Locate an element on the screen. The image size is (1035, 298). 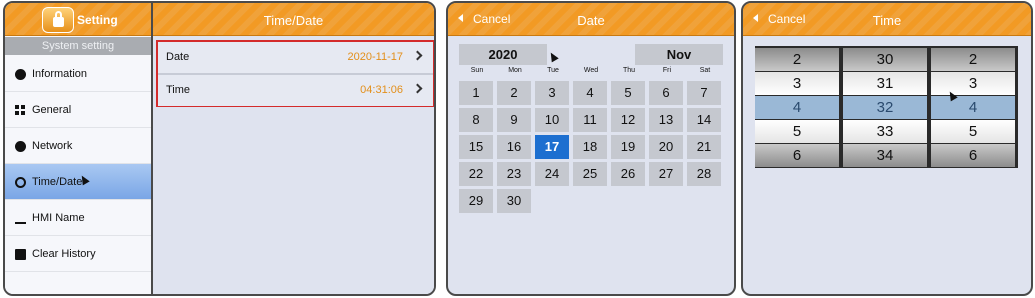
day-cell: 7 is located at coordinates (704, 93).